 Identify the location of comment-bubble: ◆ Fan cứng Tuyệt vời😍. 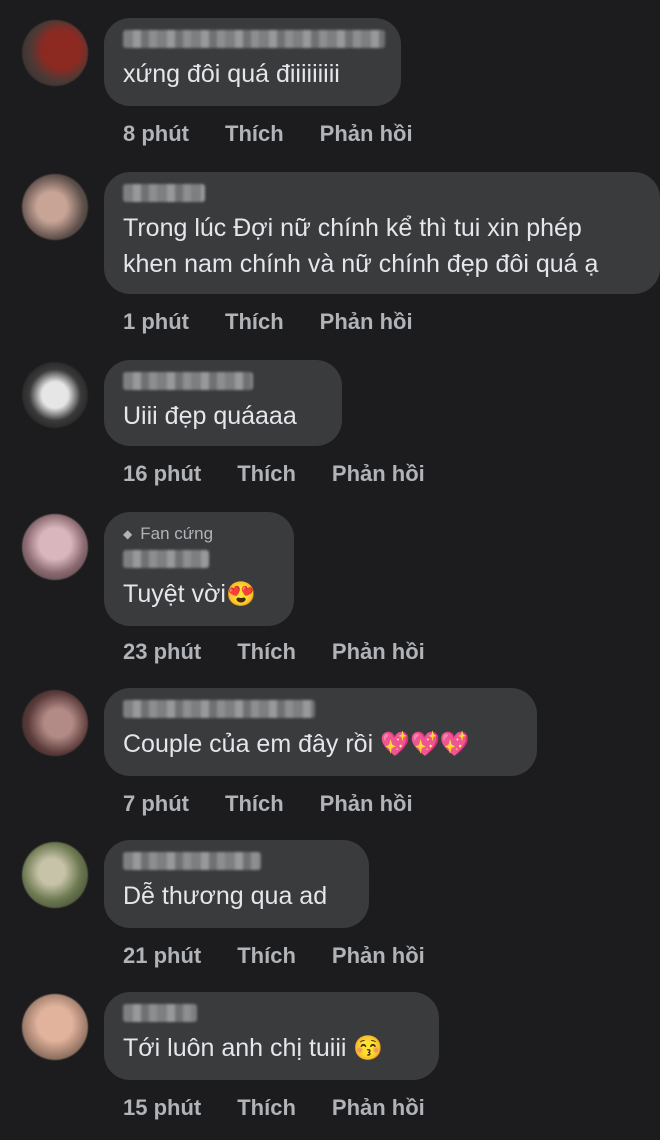
(199, 569).